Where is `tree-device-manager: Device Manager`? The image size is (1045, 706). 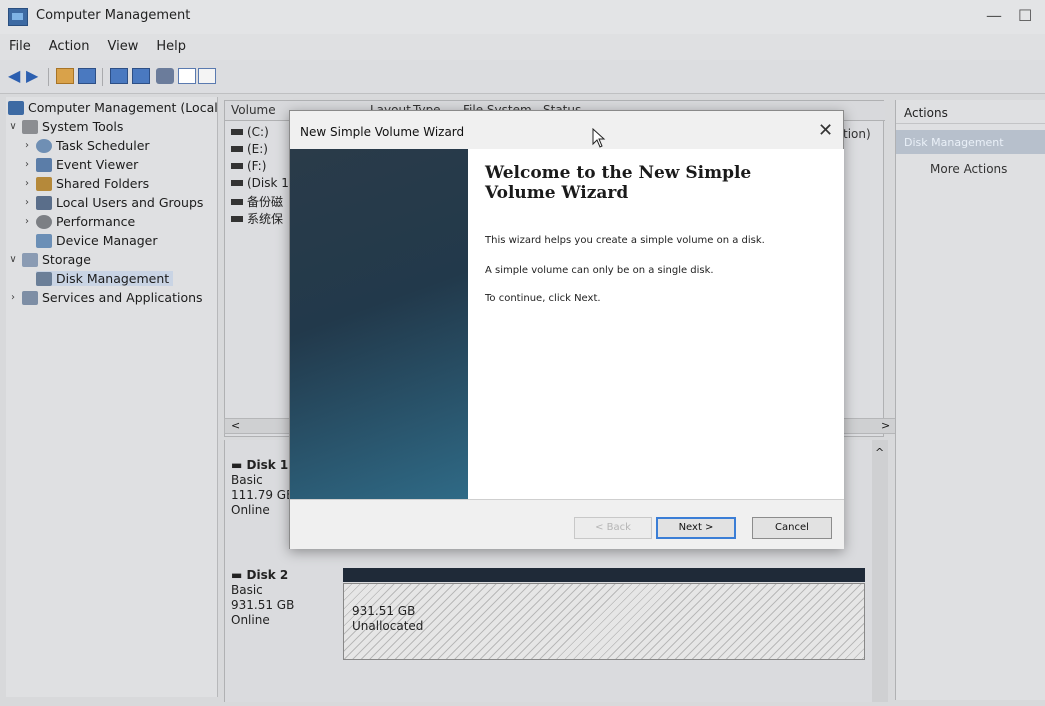
tree-device-manager: Device Manager is located at coordinates (97, 240).